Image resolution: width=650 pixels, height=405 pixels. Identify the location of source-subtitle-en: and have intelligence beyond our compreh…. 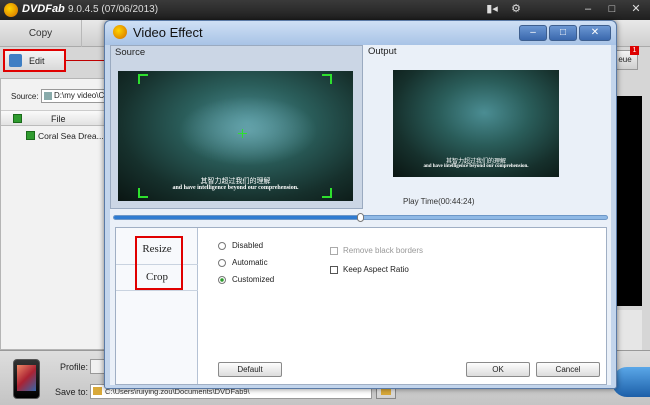
(235, 188).